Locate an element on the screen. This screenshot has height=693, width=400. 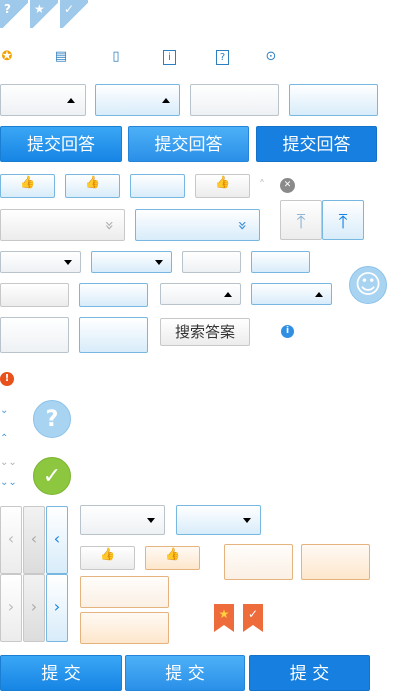
next-button-1: › is located at coordinates (11, 608).